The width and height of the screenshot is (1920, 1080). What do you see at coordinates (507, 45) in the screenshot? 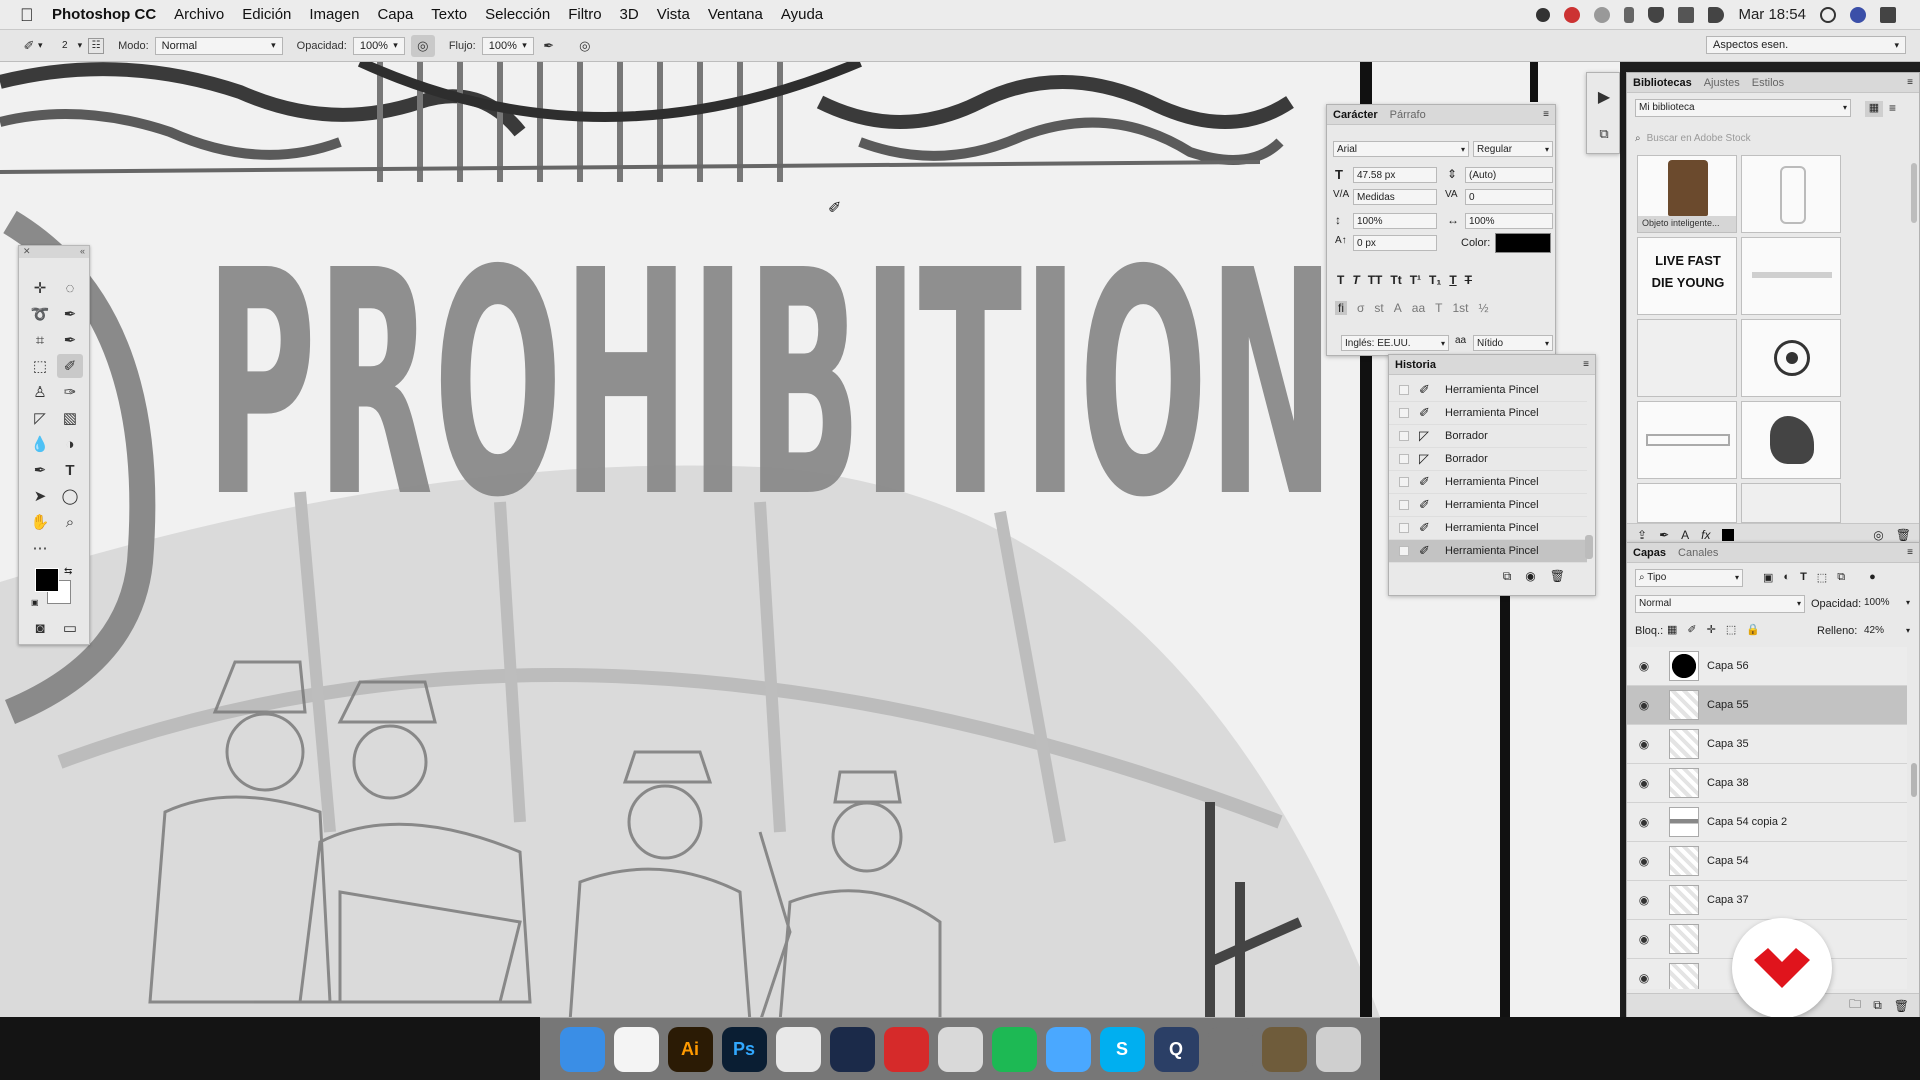
I see `flow-field: 100% ▾` at bounding box center [507, 45].